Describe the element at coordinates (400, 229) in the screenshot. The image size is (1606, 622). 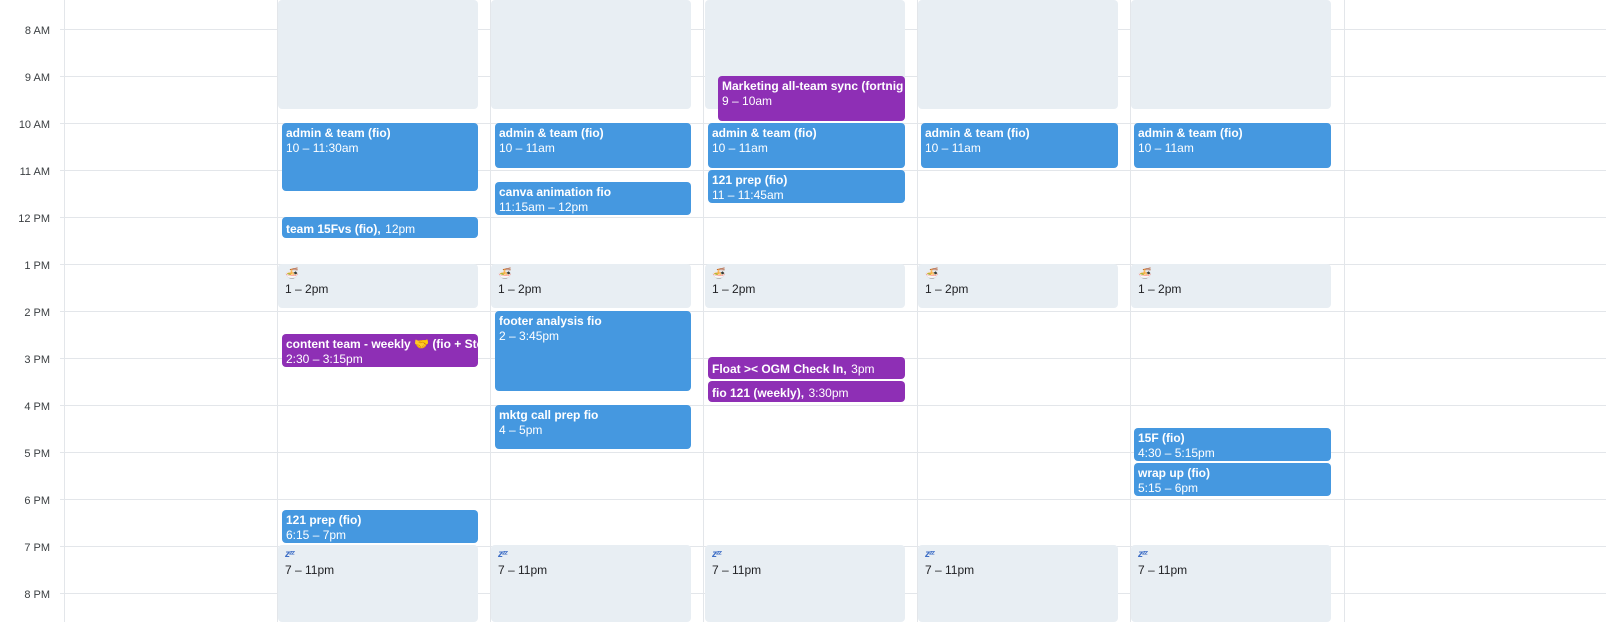
I see `event-time: 12pm` at that location.